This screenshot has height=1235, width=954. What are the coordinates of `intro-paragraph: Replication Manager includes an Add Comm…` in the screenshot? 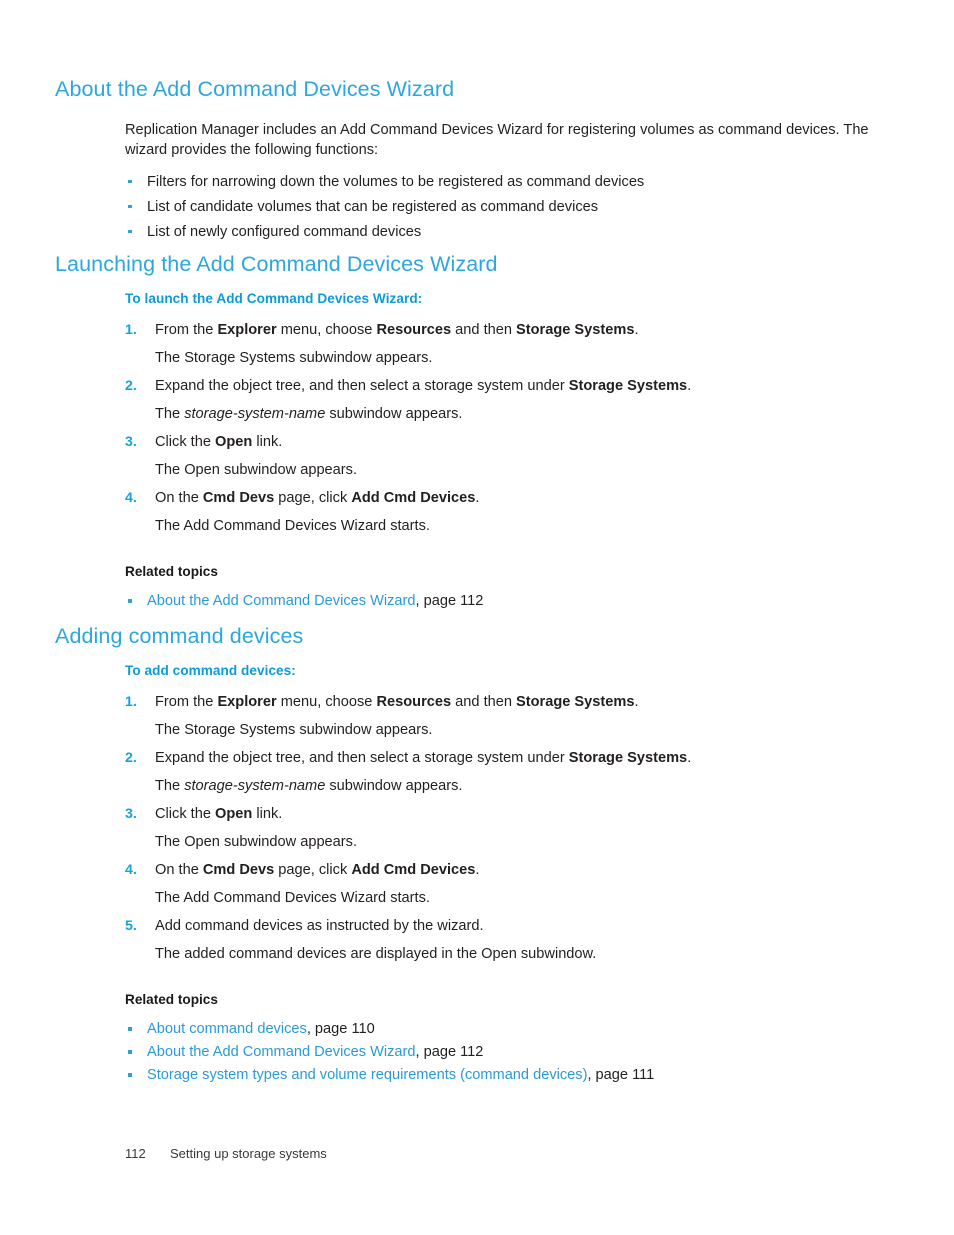 It's located at (497, 139).